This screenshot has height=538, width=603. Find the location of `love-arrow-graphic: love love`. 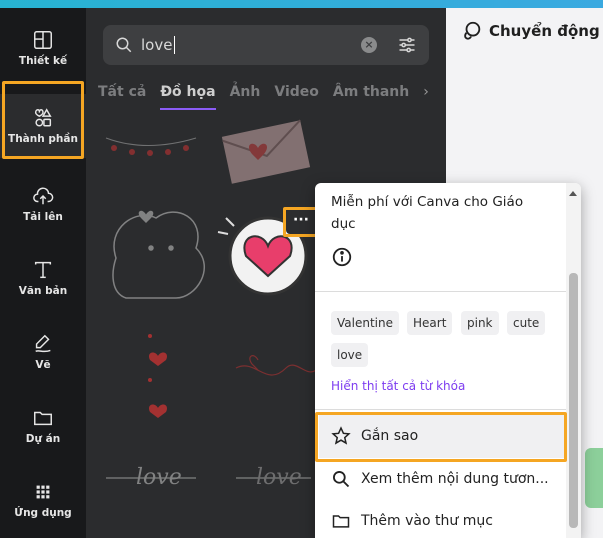

love-arrow-graphic: love love is located at coordinates (208, 477).